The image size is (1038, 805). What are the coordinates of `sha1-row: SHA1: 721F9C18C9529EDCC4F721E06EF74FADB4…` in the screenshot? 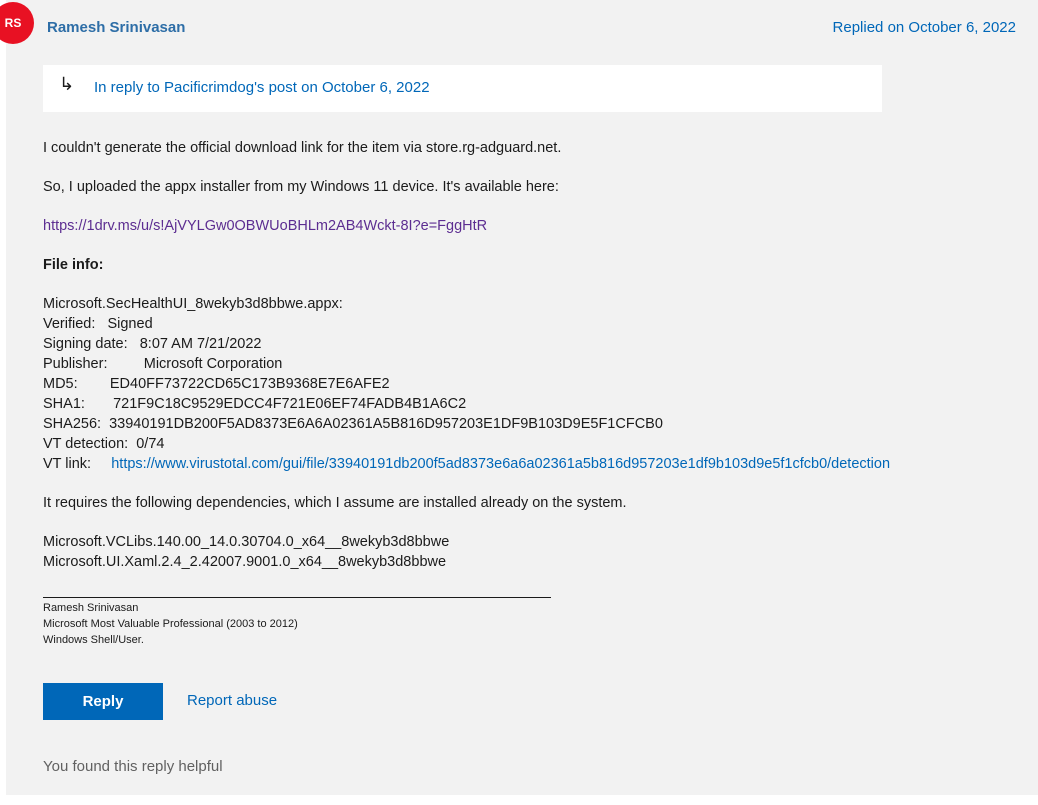 It's located at (255, 404).